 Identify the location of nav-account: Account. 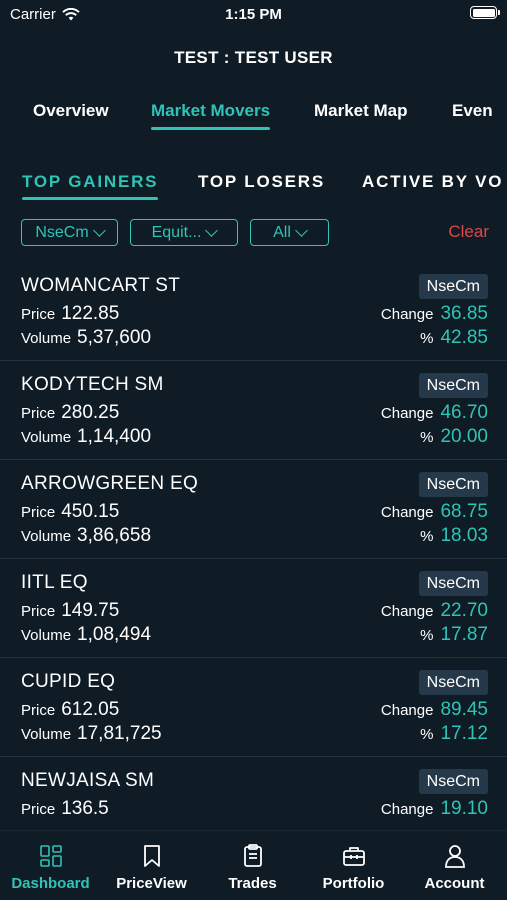
(454, 865).